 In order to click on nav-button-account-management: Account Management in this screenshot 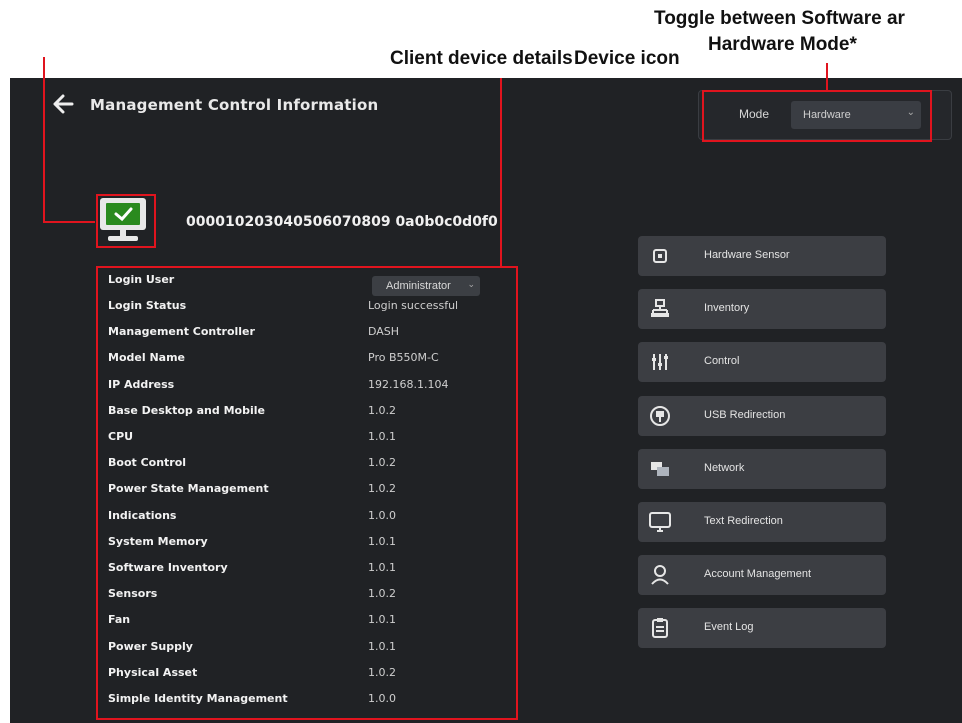, I will do `click(762, 575)`.